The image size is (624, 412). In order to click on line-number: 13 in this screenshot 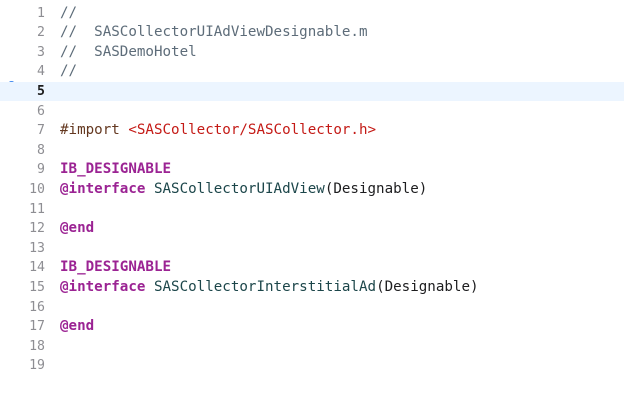, I will do `click(37, 248)`.